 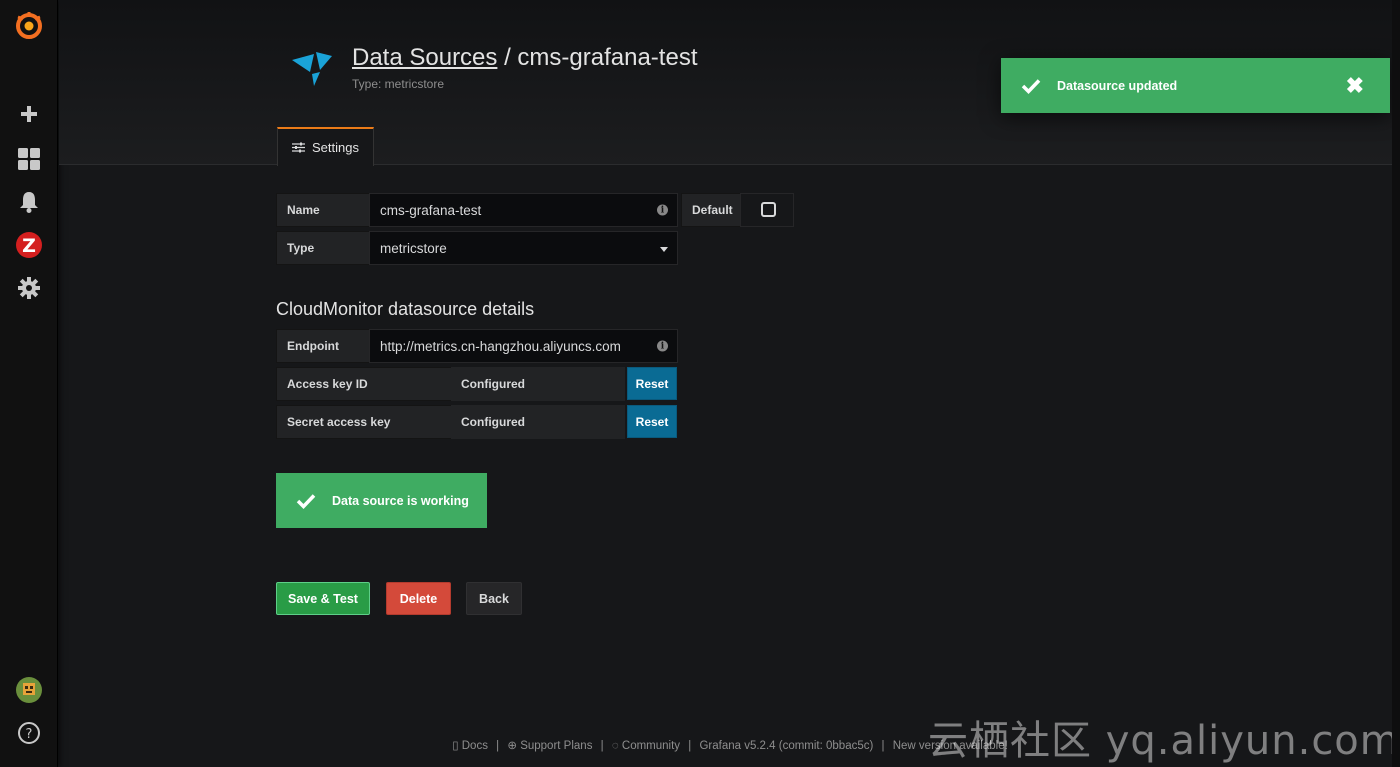 What do you see at coordinates (556, 746) in the screenshot?
I see `footer-support-label: Support Plans` at bounding box center [556, 746].